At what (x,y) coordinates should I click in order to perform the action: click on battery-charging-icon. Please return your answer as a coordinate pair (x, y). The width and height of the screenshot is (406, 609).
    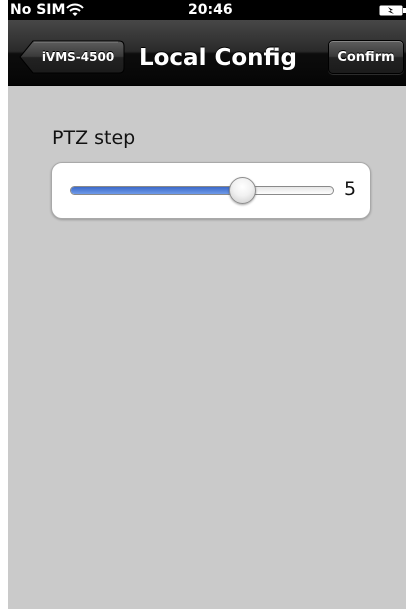
    Looking at the image, I should click on (392, 10).